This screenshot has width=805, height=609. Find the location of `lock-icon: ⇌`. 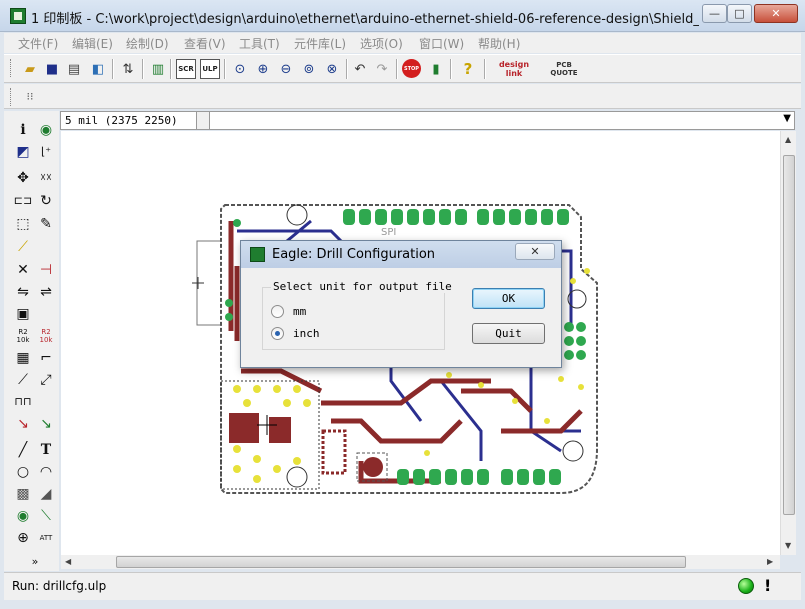

lock-icon: ⇌ is located at coordinates (46, 291).